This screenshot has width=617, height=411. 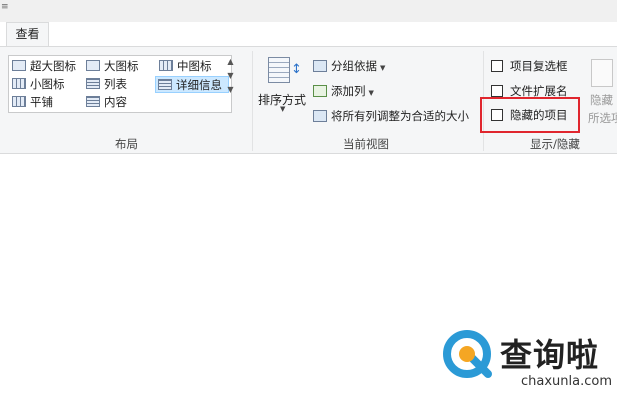 I want to click on gallery-more-icon: ▼, so click(x=230, y=90).